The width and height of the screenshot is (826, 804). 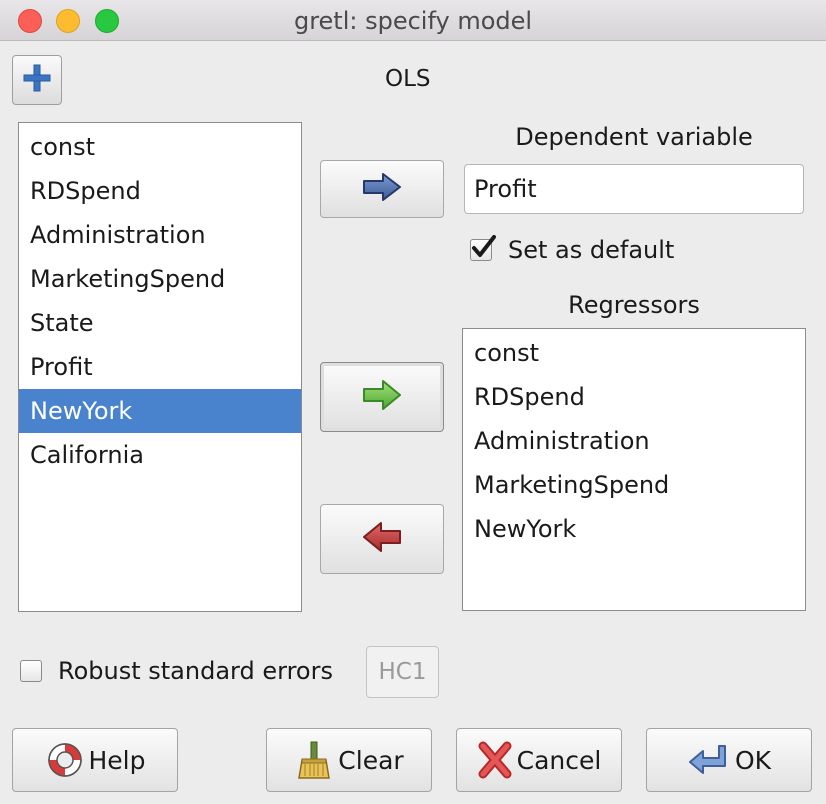 I want to click on variable-item: California, so click(x=160, y=455).